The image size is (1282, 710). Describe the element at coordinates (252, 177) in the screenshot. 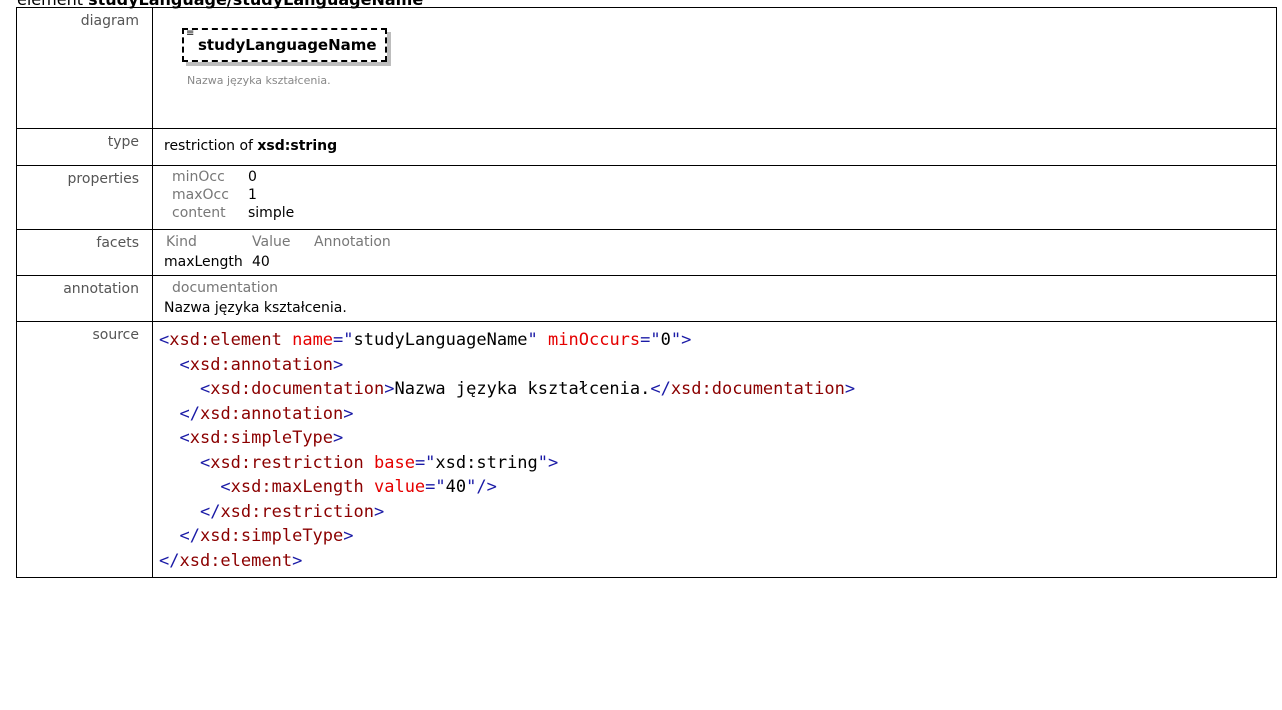

I see `prop-value: 0` at that location.